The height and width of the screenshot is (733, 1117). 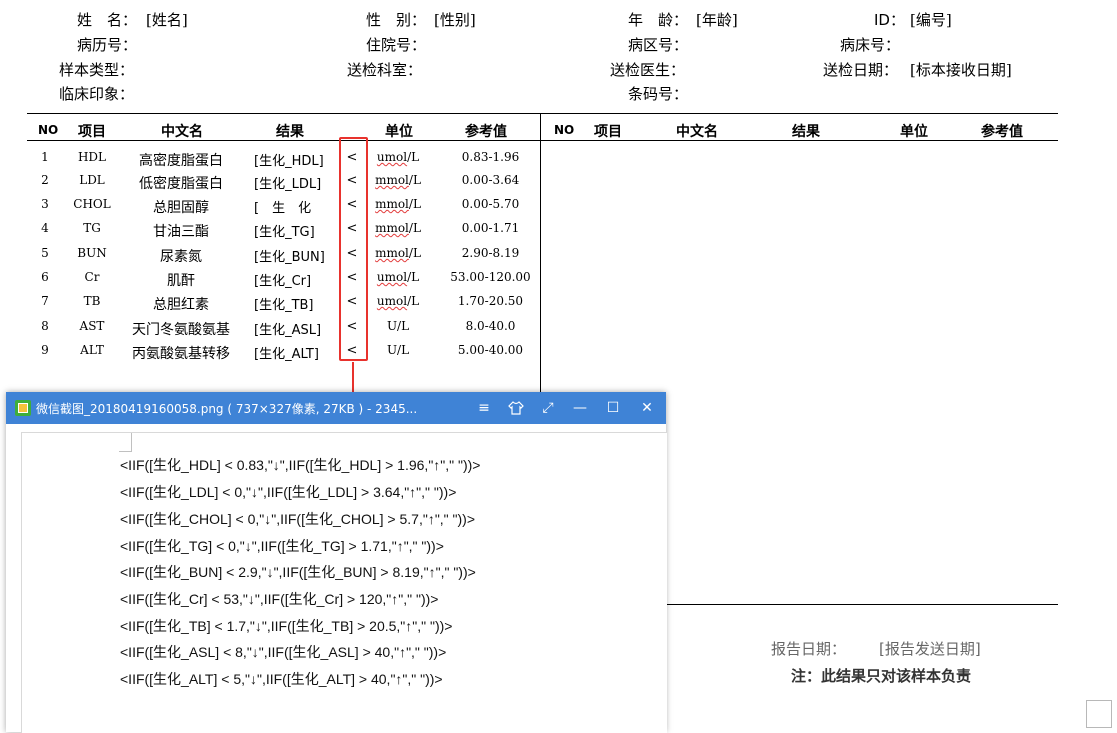 What do you see at coordinates (182, 132) in the screenshot?
I see `col-cn-left: 中文名` at bounding box center [182, 132].